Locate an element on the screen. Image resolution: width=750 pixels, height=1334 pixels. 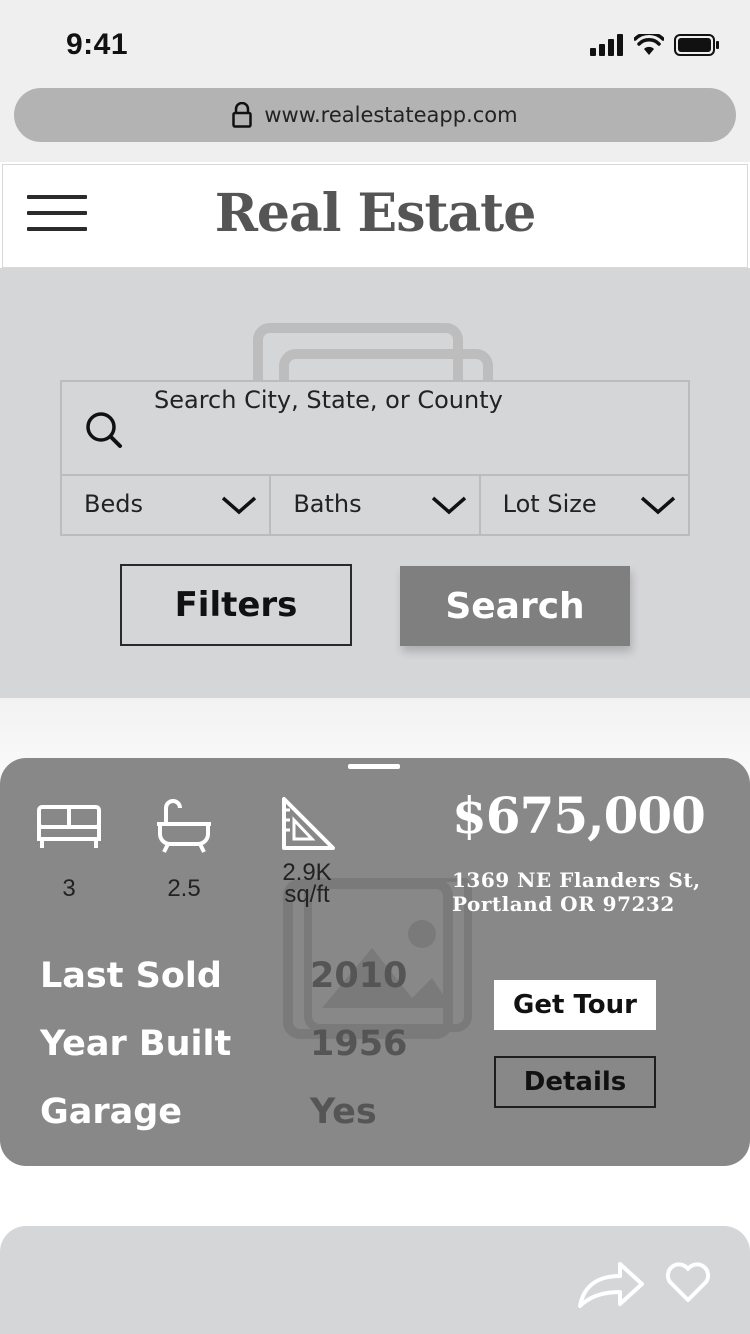
square-feet-unit: sq/ft is located at coordinates (307, 894).